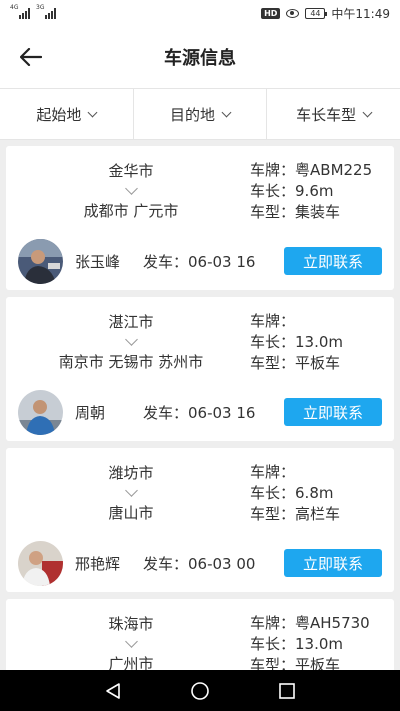  I want to click on destination-cities: 广州市, so click(131, 662).